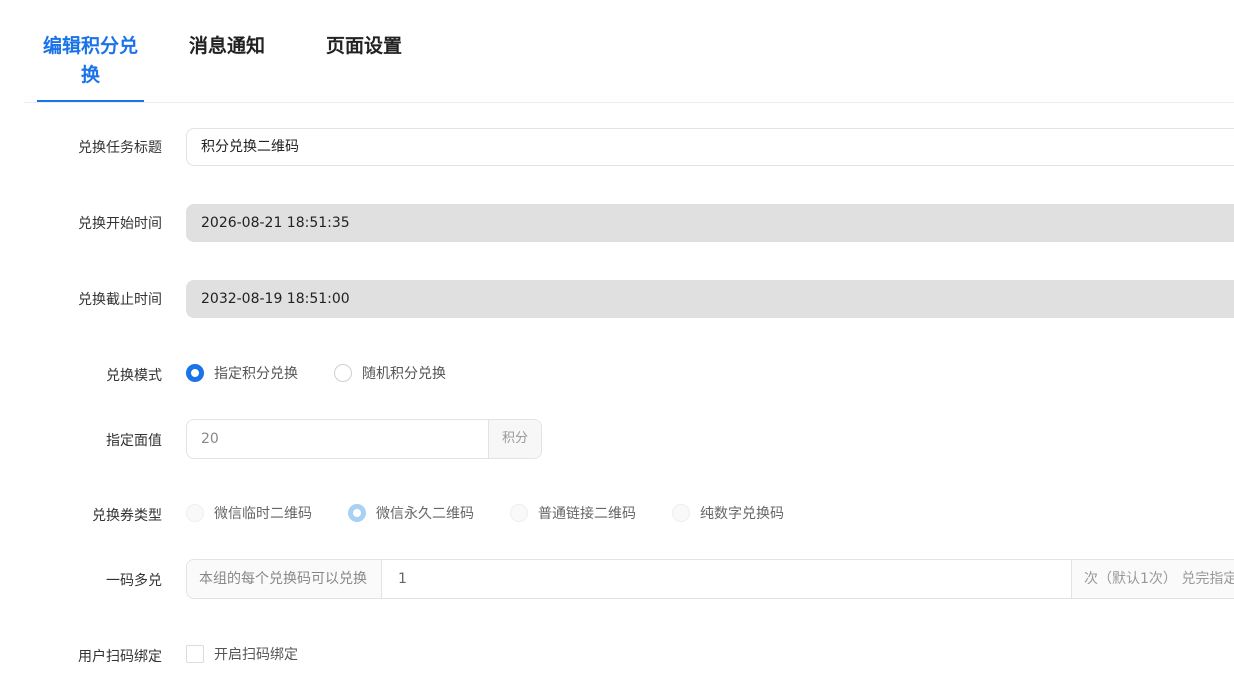 The width and height of the screenshot is (1234, 681). Describe the element at coordinates (710, 299) in the screenshot. I see `end-time-input: 2032-08-19 18:51:00` at that location.